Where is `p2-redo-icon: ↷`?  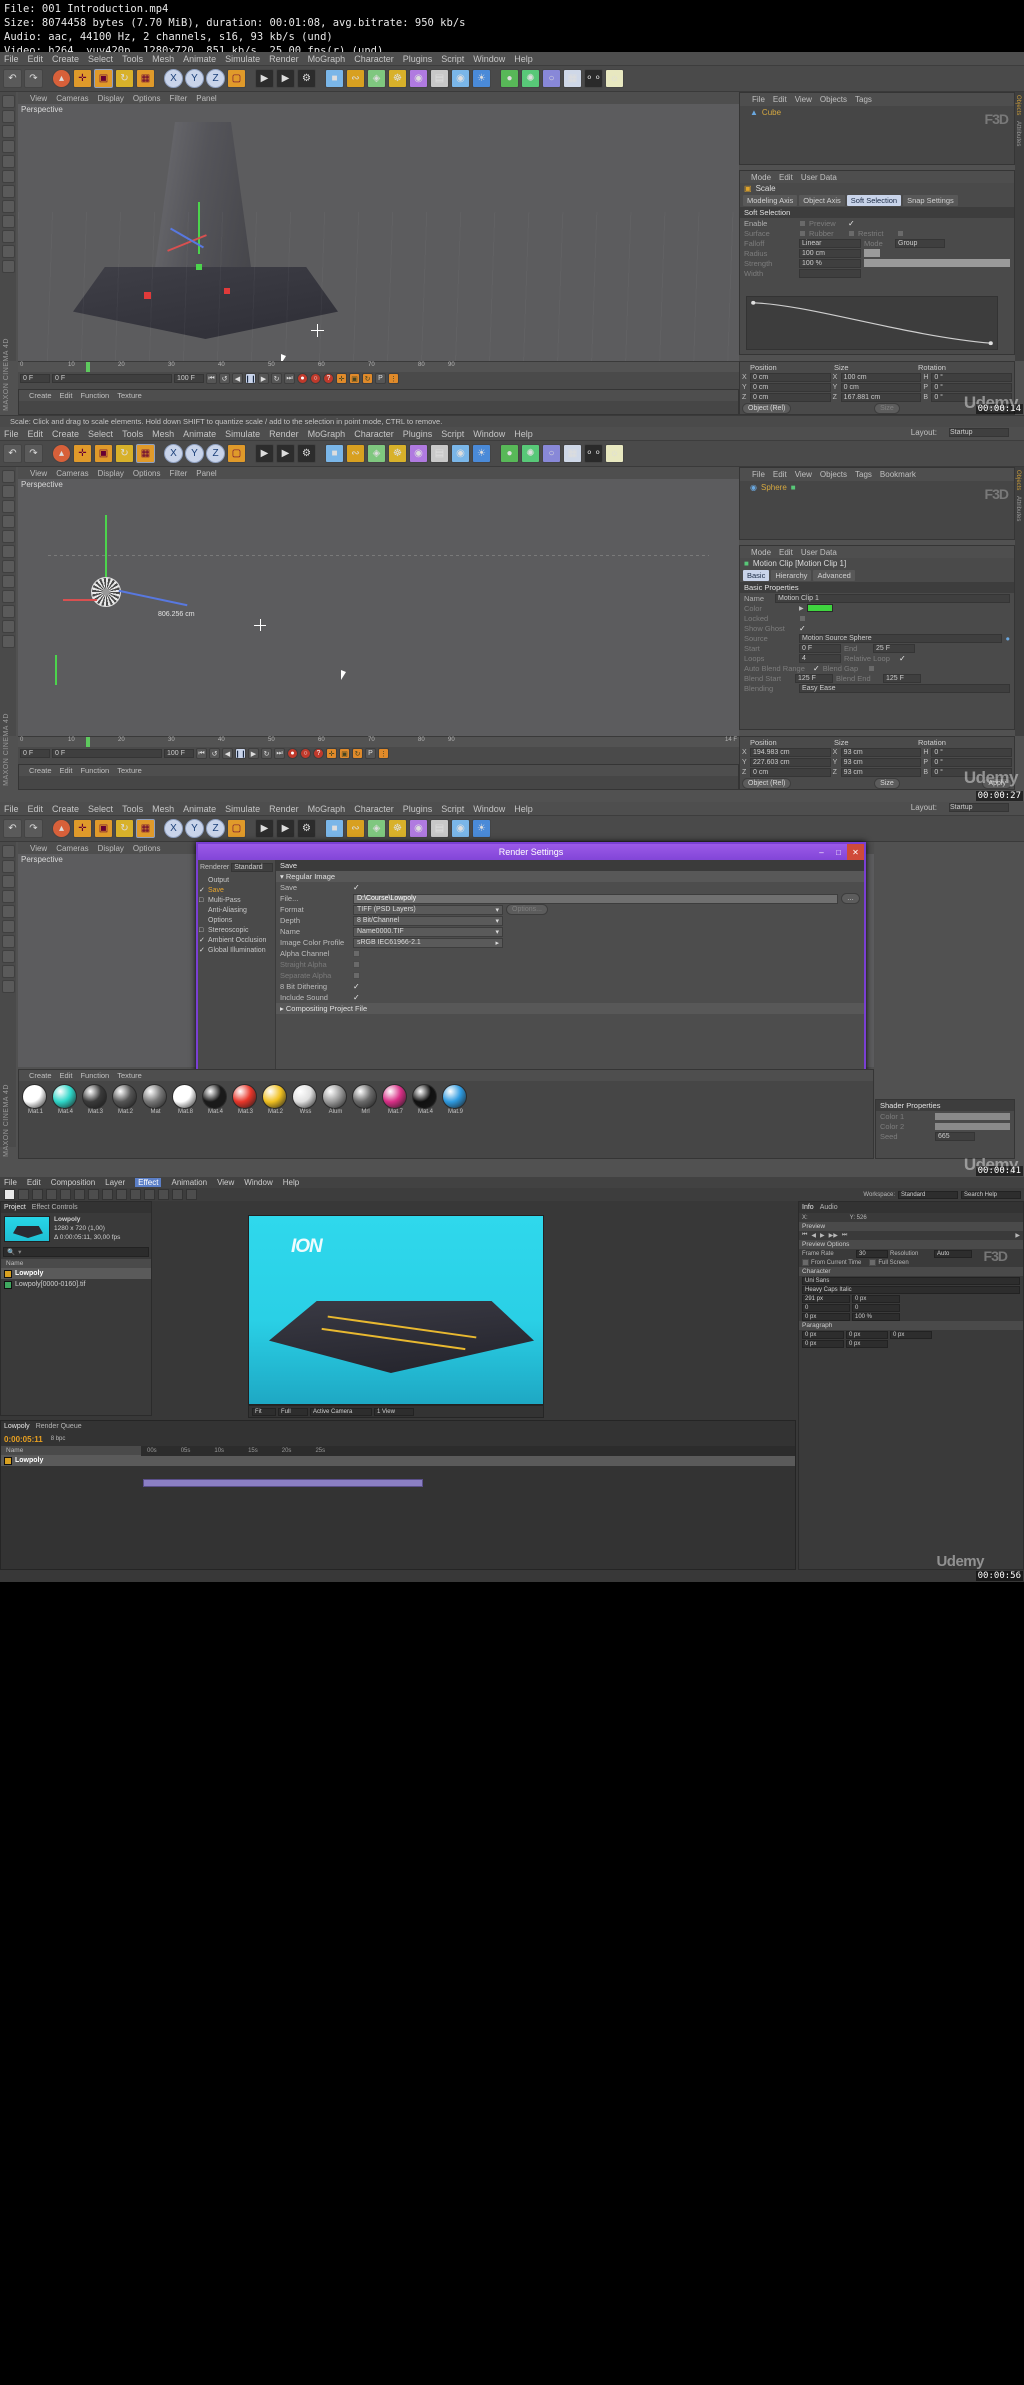
p2-redo-icon: ↷ is located at coordinates (33, 453).